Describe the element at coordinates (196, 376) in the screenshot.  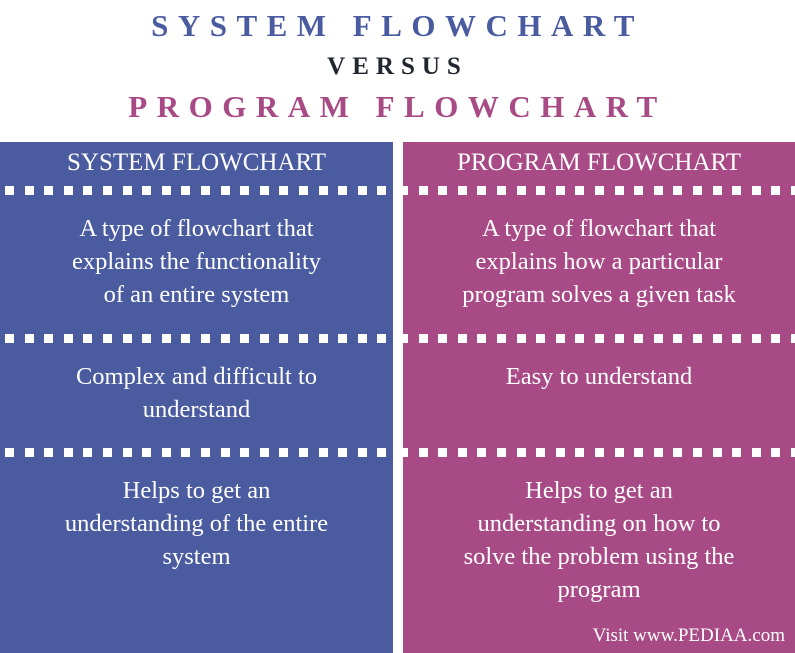
I see `cell-line: Complex and difficult to` at that location.